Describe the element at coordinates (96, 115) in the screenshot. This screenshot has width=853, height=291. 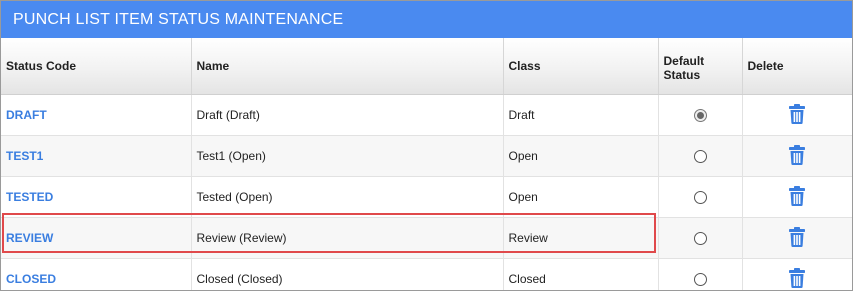
I see `status-code-cell: DRAFT` at that location.